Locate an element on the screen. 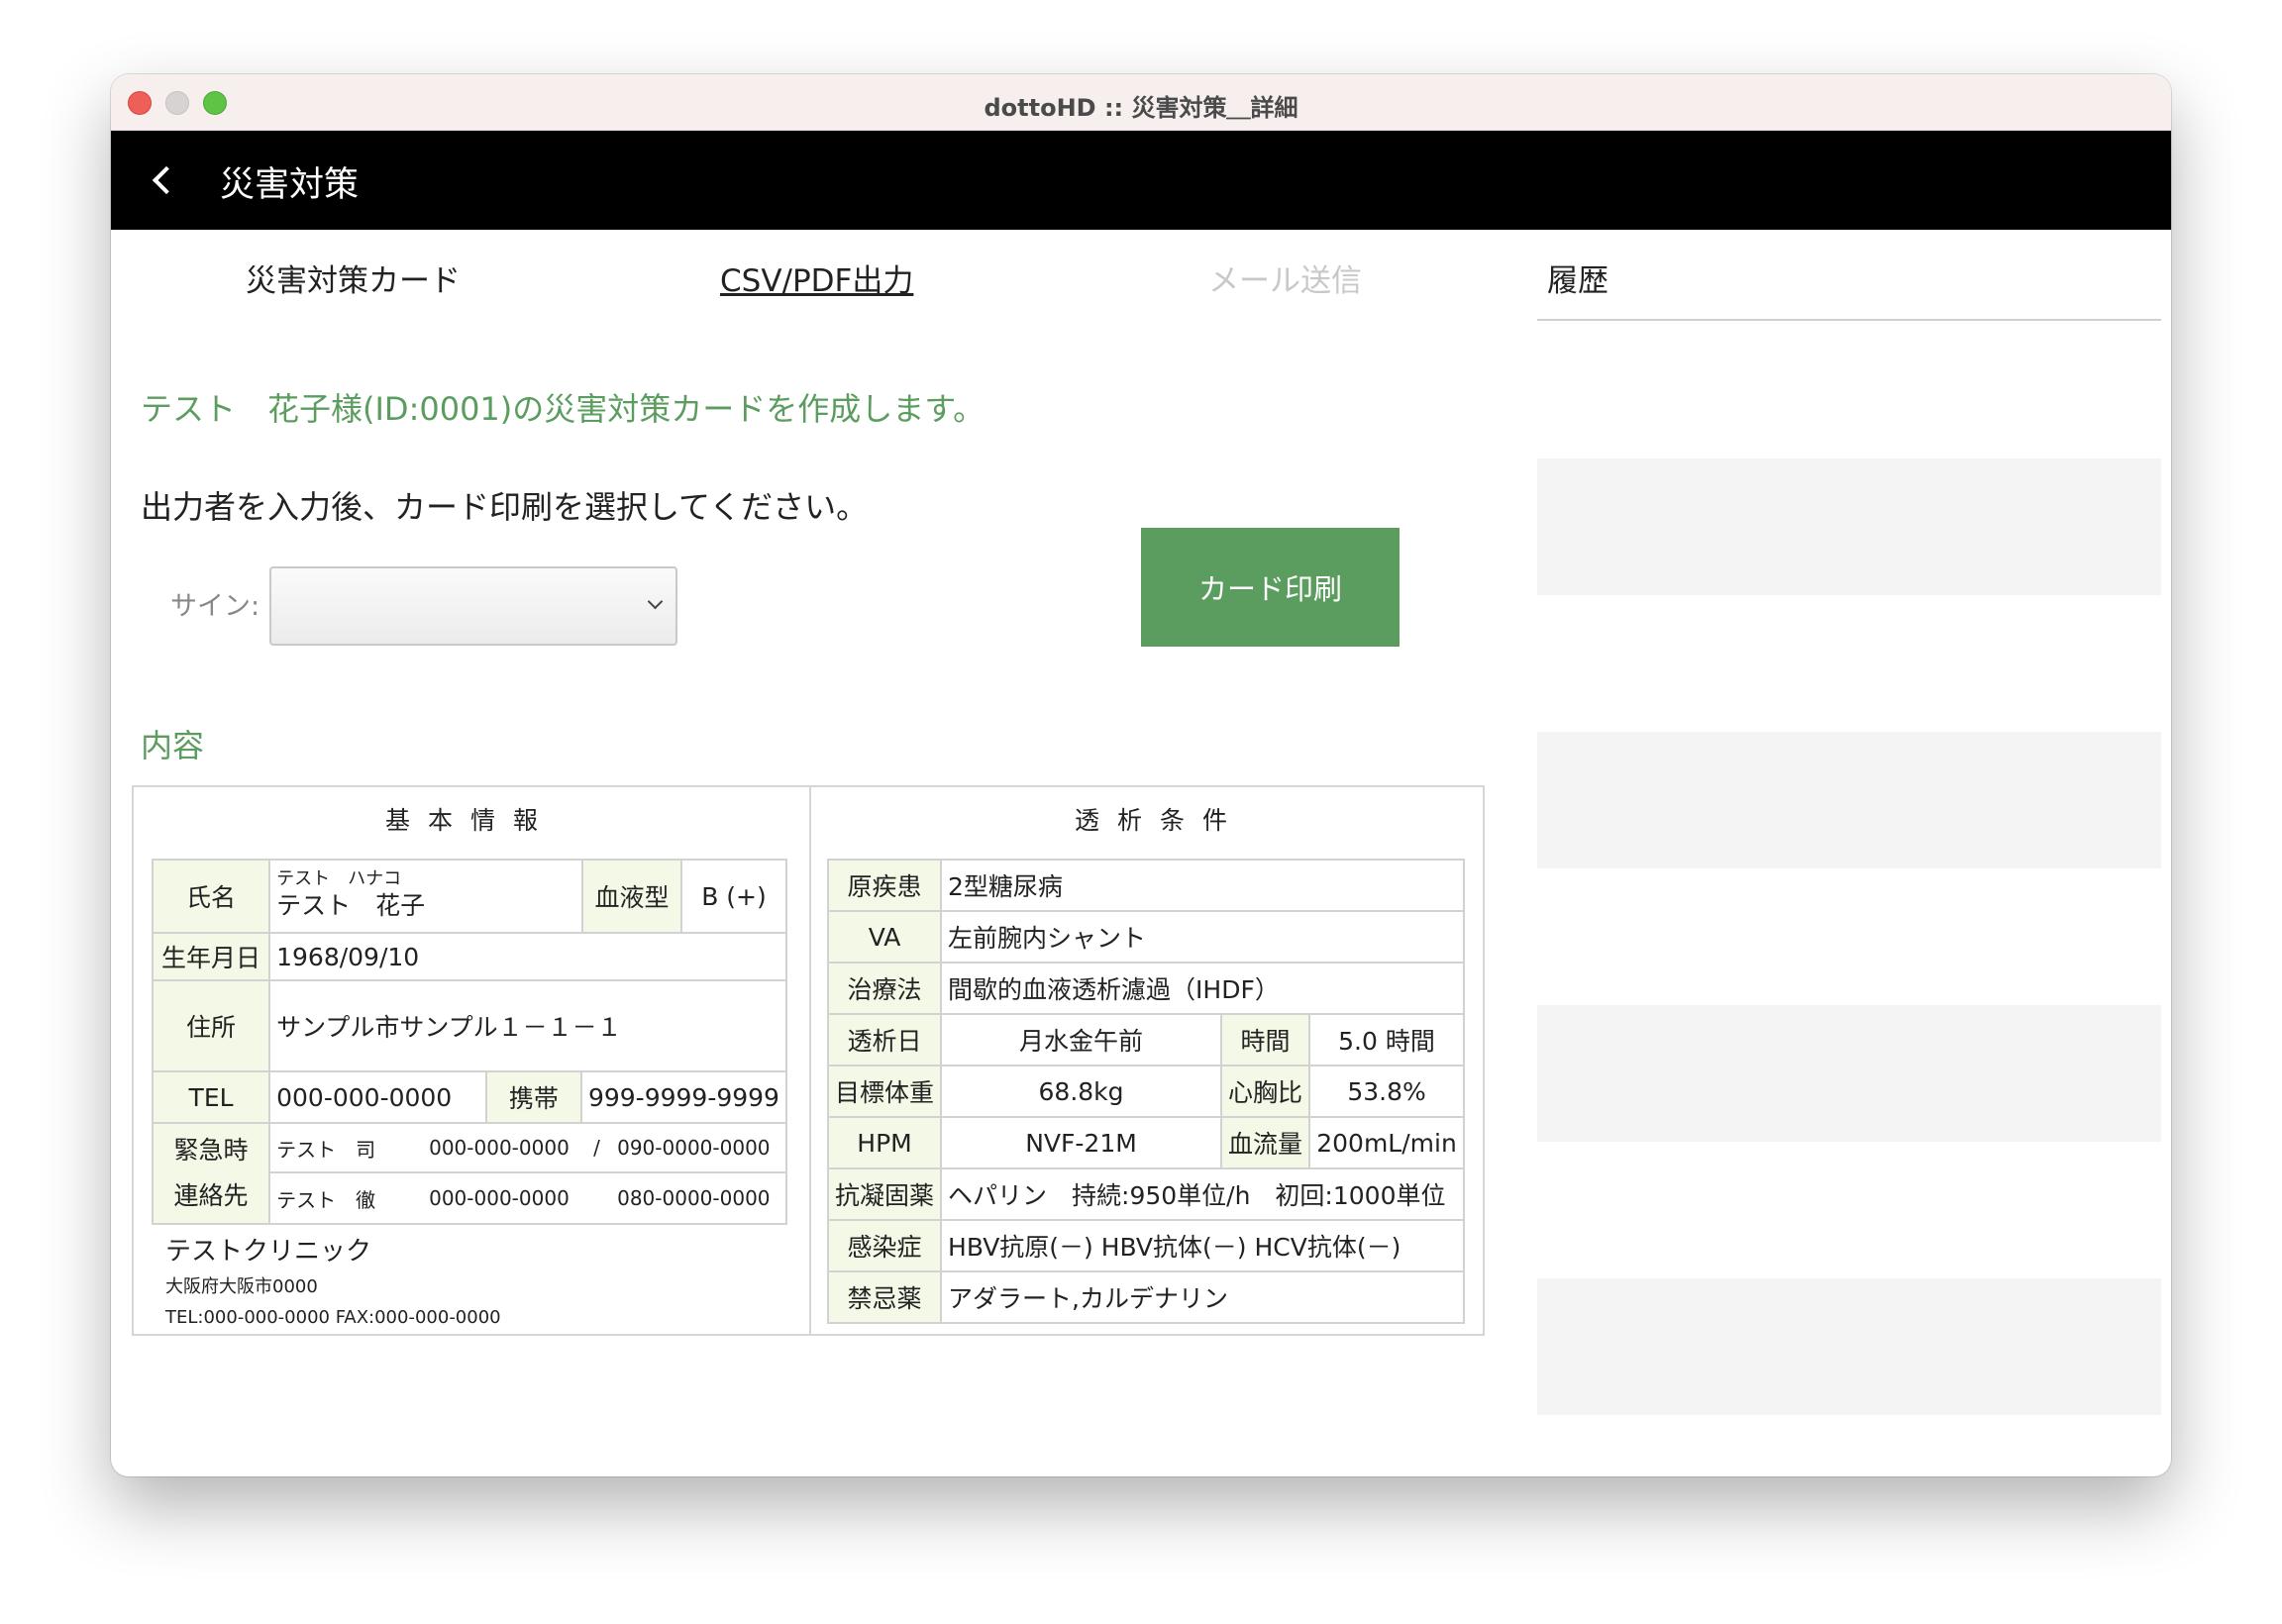 The image size is (2282, 1624). clinic-tel-fax: TEL:000-000-0000 FAX:000-000-0000 is located at coordinates (333, 1317).